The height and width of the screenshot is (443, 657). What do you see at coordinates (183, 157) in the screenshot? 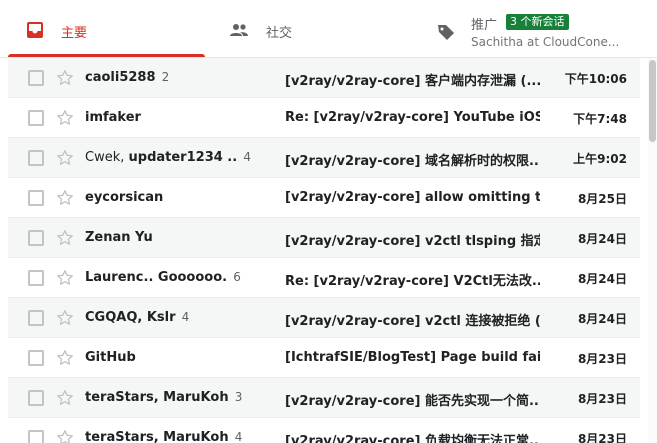
I see `sender-name: updater1234 ..` at bounding box center [183, 157].